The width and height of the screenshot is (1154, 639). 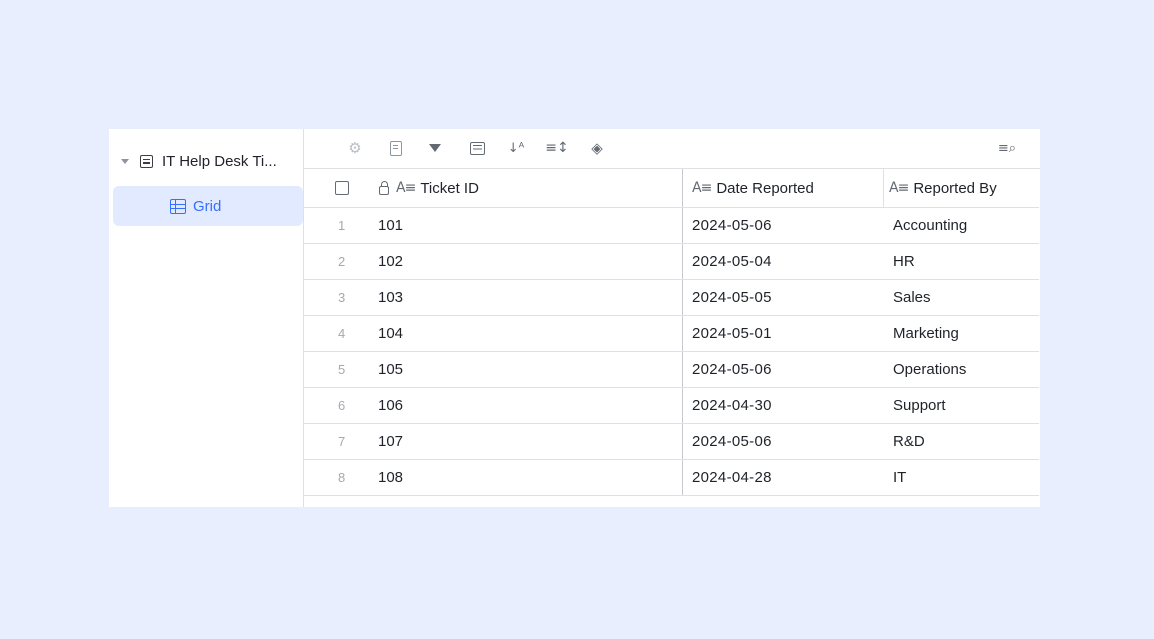 I want to click on search-icon: ≡⌕, so click(x=1007, y=148).